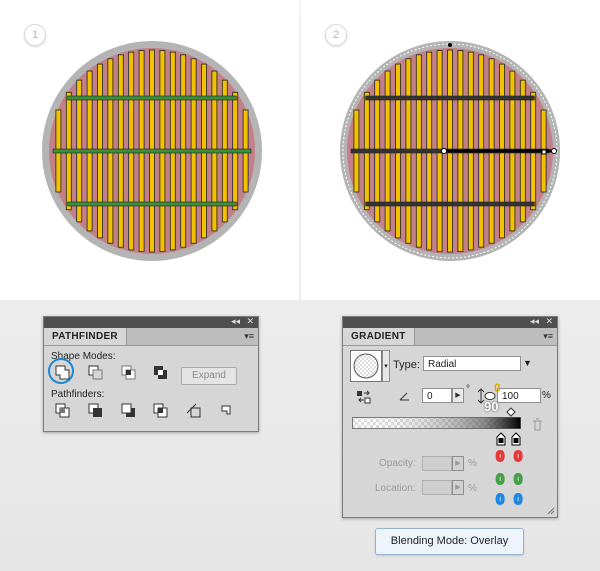 The width and height of the screenshot is (600, 571). Describe the element at coordinates (458, 395) in the screenshot. I see `angle-stepper: ▶` at that location.